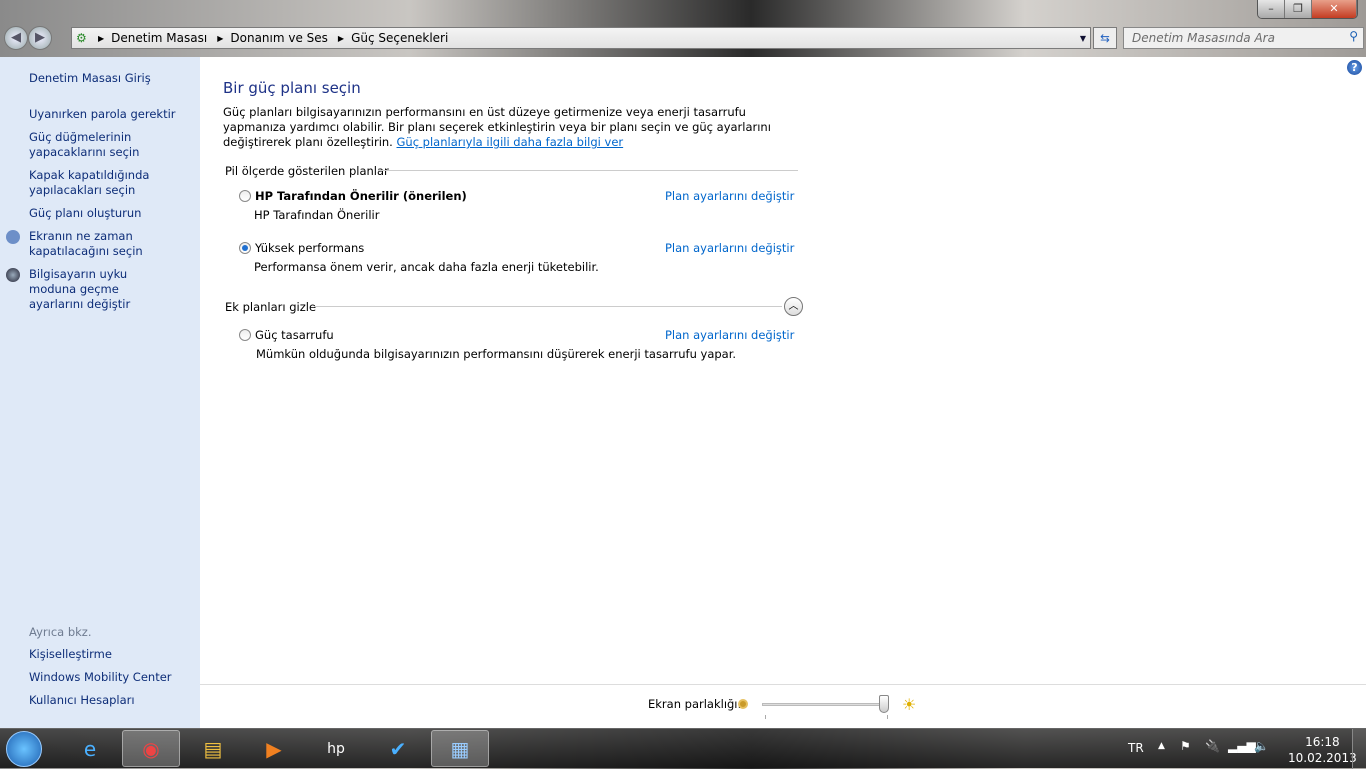 Image resolution: width=1366 pixels, height=769 pixels. I want to click on close-button: ✕, so click(1334, 9).